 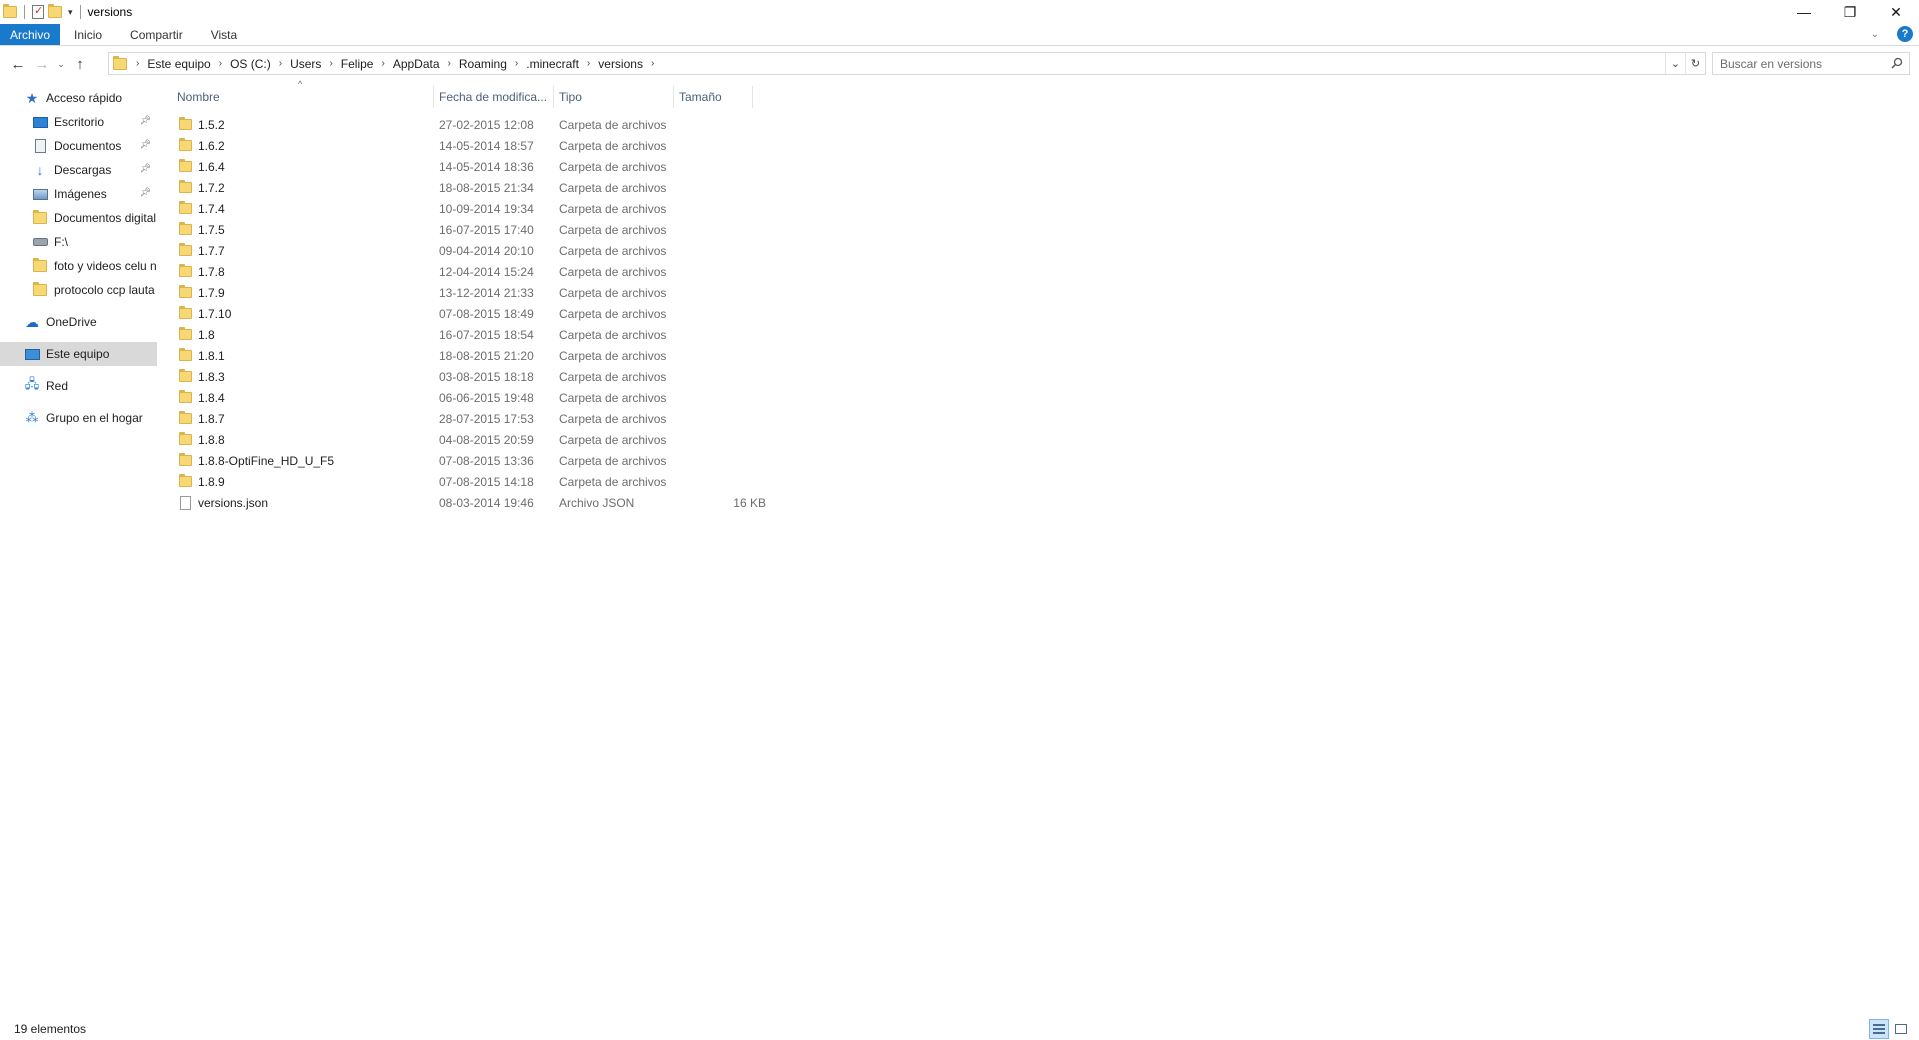 I want to click on breadcrumb-versions: versions, so click(x=620, y=64).